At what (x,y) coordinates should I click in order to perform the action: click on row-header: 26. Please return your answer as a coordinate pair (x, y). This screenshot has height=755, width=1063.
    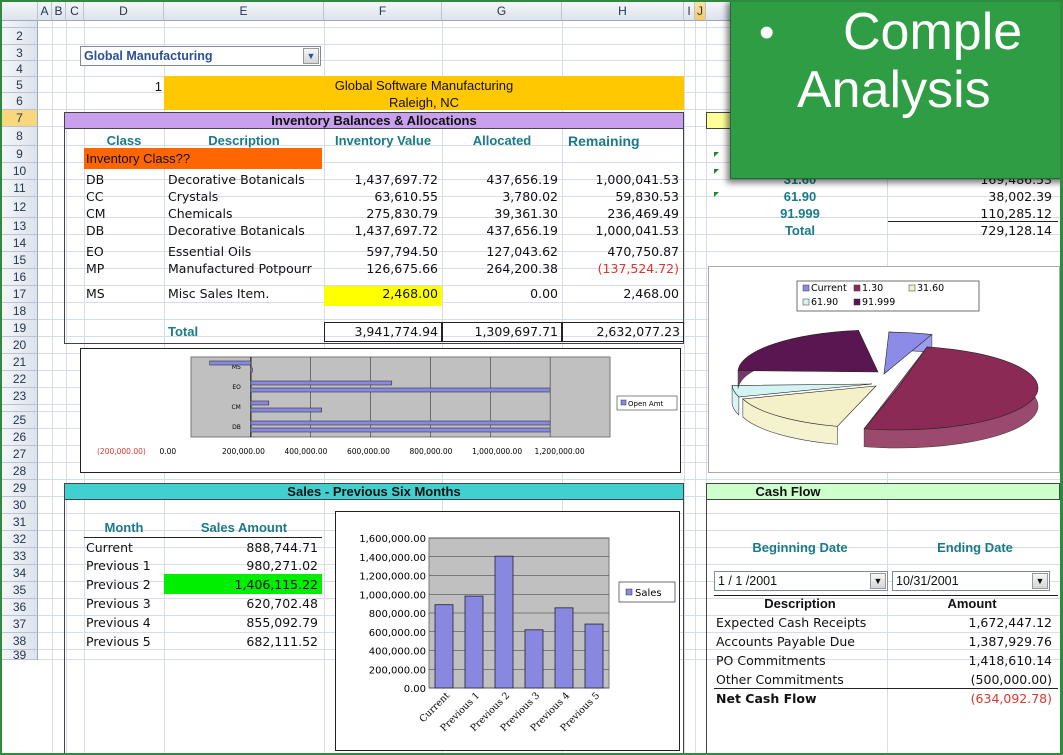
    Looking at the image, I should click on (20, 437).